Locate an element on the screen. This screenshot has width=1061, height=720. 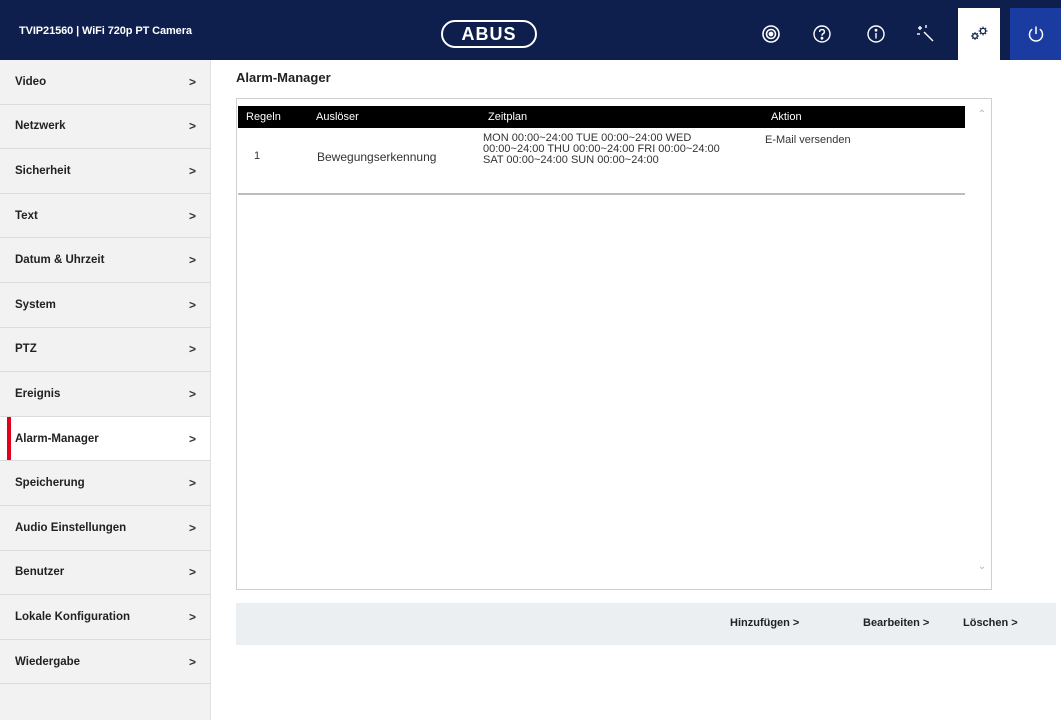
sidebar-item-system: System > is located at coordinates (105, 305).